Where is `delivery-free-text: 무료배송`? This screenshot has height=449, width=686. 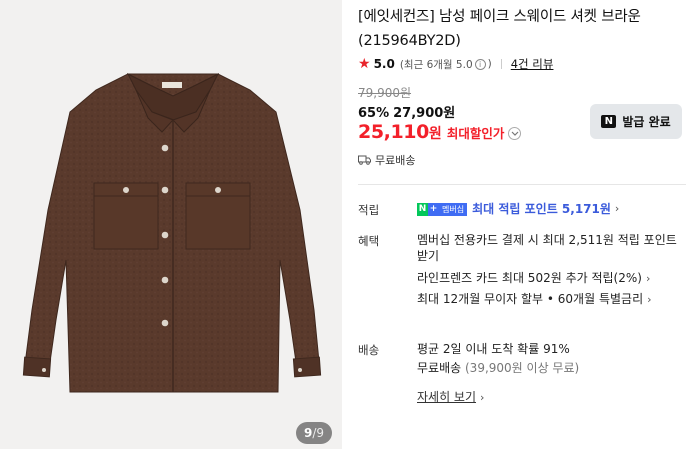 delivery-free-text: 무료배송 is located at coordinates (439, 368).